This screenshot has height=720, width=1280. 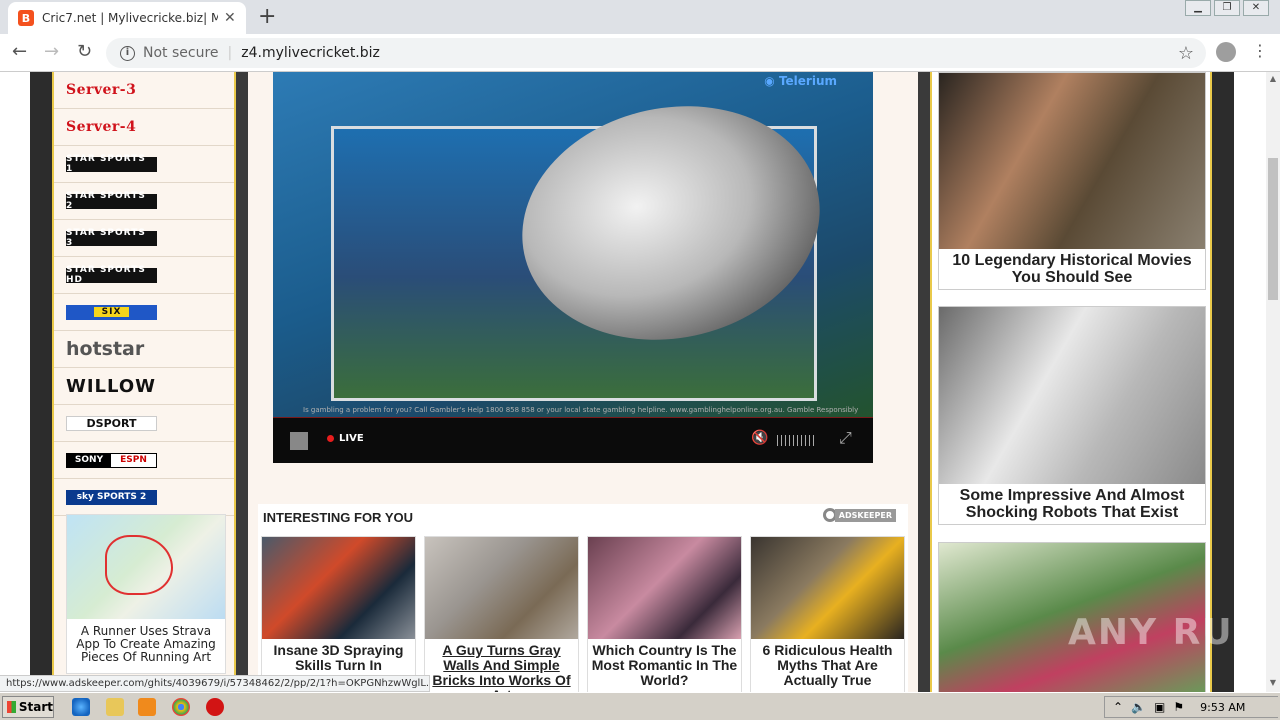 I want to click on channel-logo: STAR SPORTS 3, so click(x=111, y=238).